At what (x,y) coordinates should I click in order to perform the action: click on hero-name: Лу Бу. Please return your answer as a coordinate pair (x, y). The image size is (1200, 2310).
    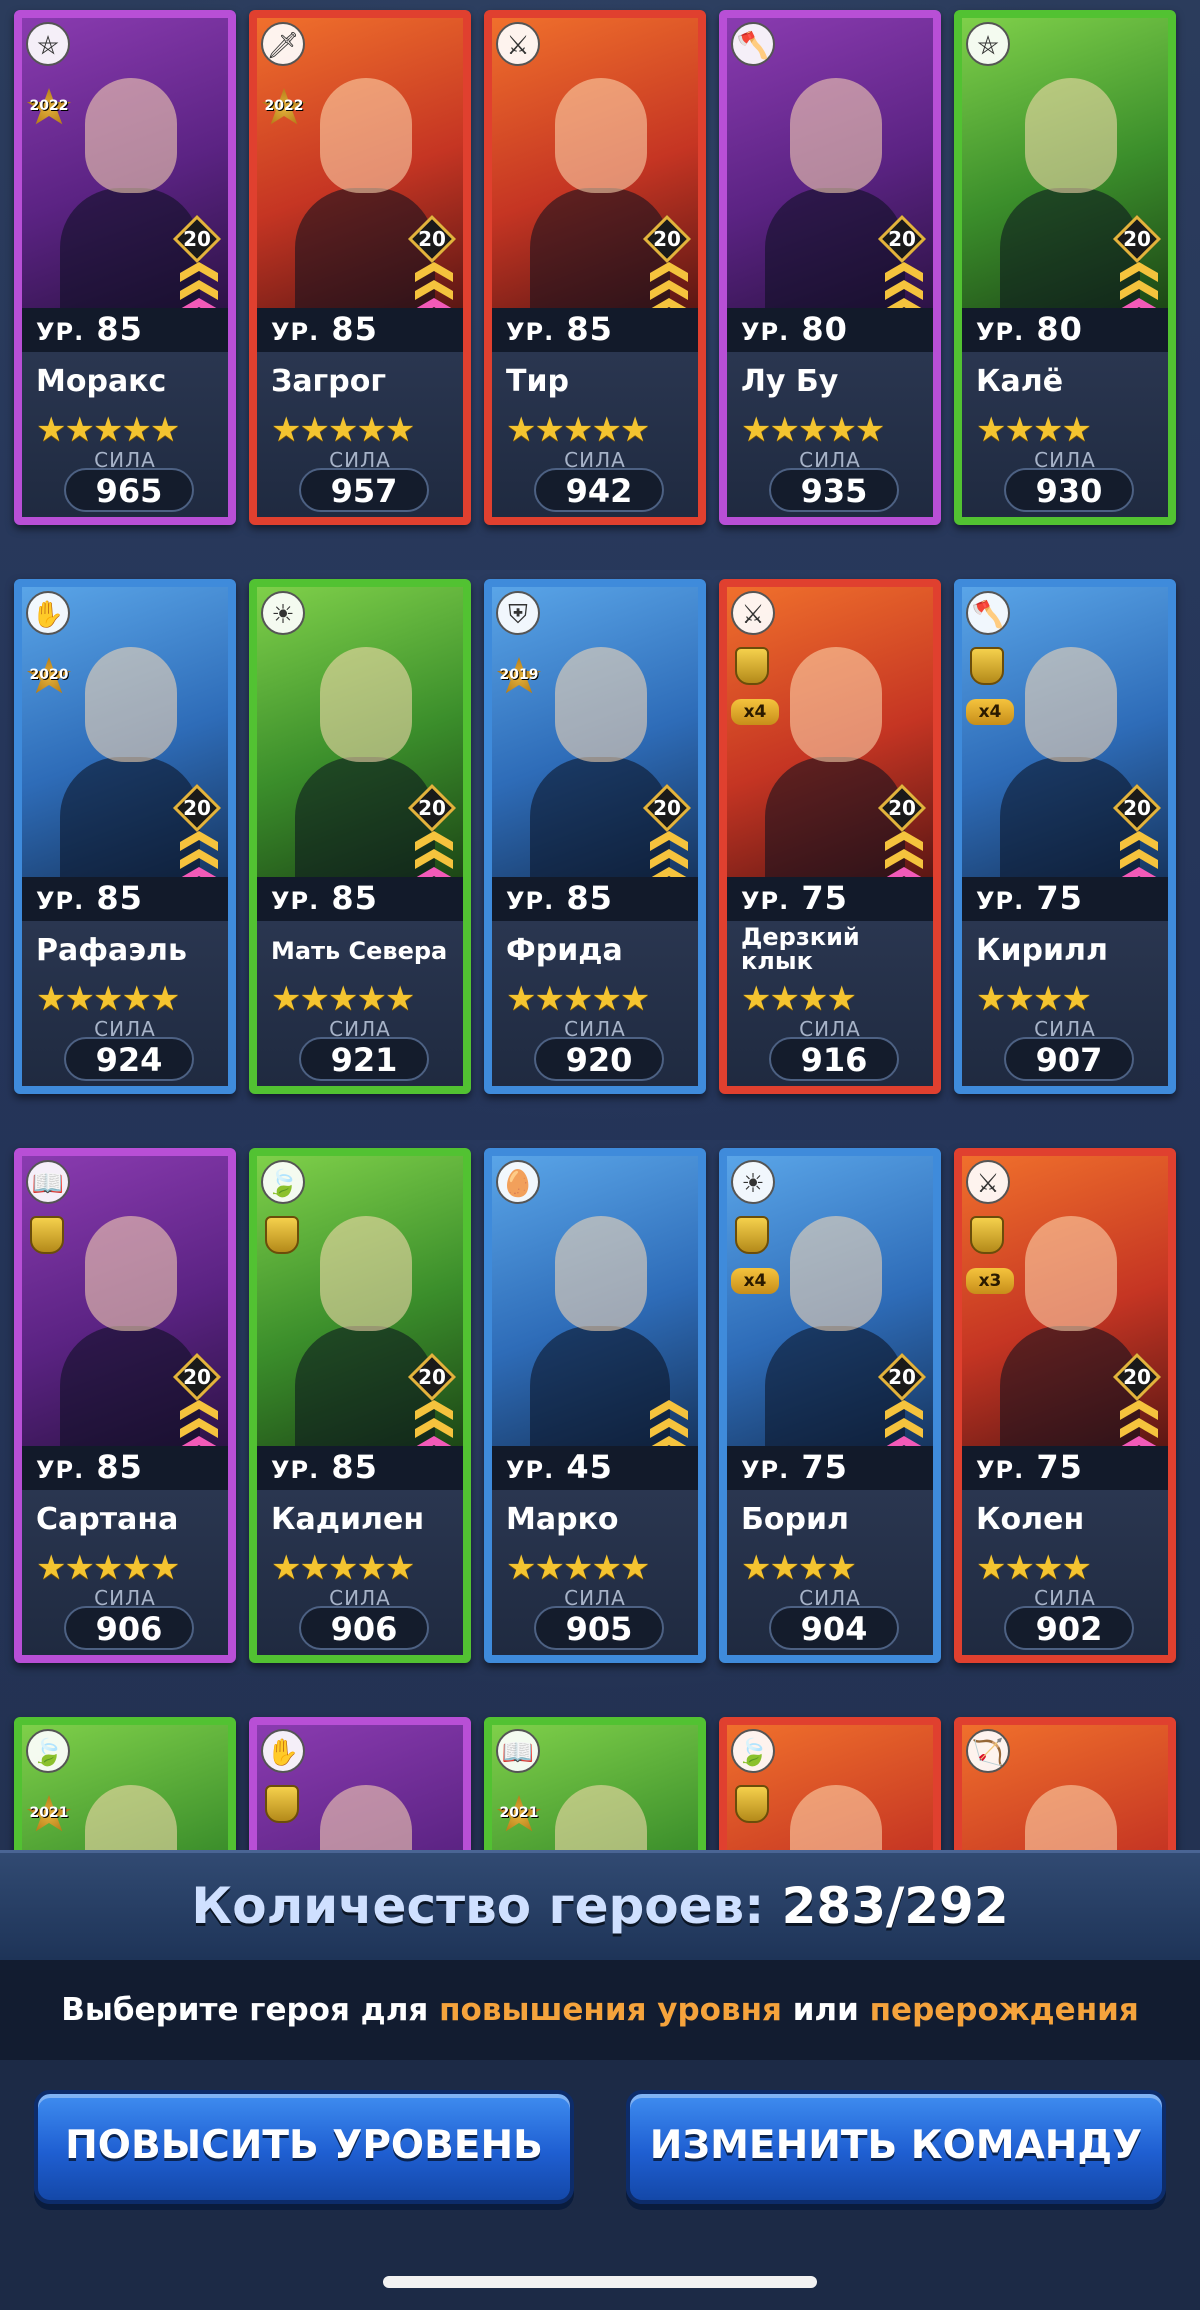
    Looking at the image, I should click on (790, 381).